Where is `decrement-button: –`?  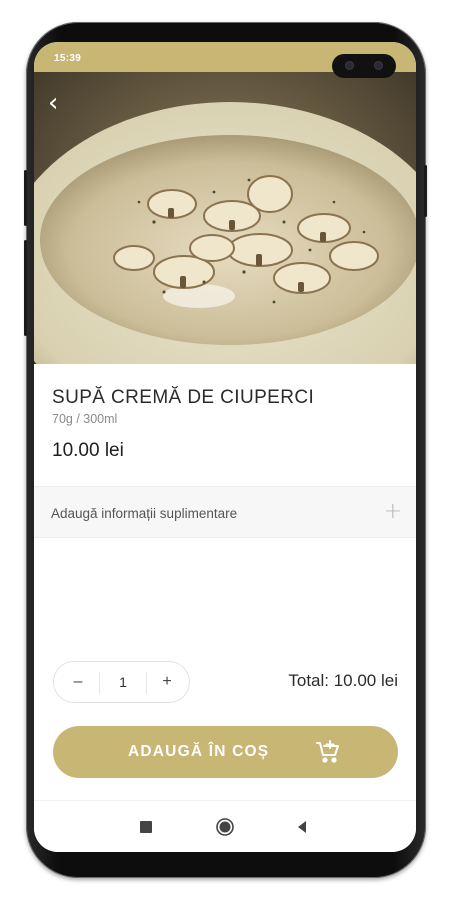
decrement-button: – is located at coordinates (78, 682).